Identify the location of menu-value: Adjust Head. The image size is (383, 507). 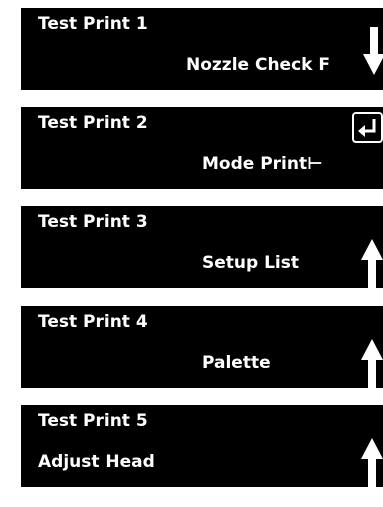
(96, 462).